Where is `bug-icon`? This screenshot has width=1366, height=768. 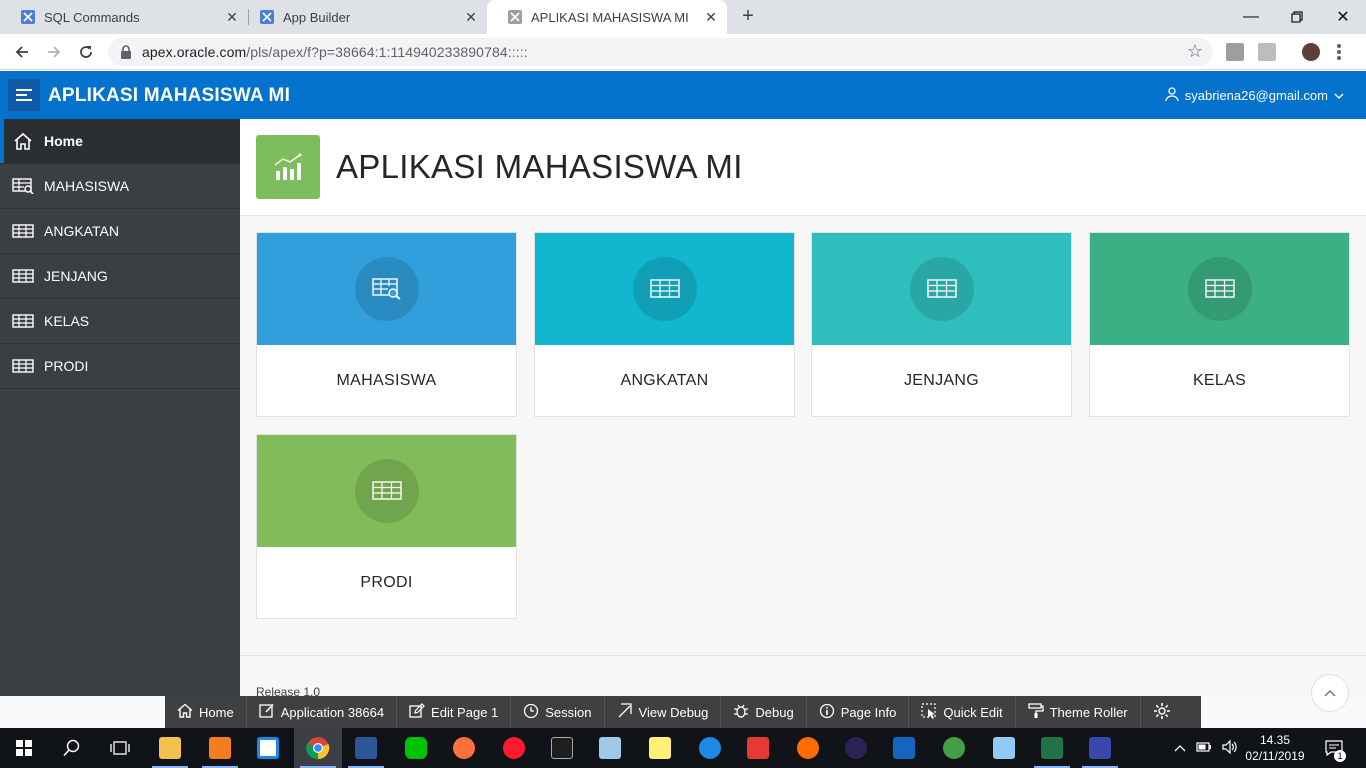 bug-icon is located at coordinates (741, 712).